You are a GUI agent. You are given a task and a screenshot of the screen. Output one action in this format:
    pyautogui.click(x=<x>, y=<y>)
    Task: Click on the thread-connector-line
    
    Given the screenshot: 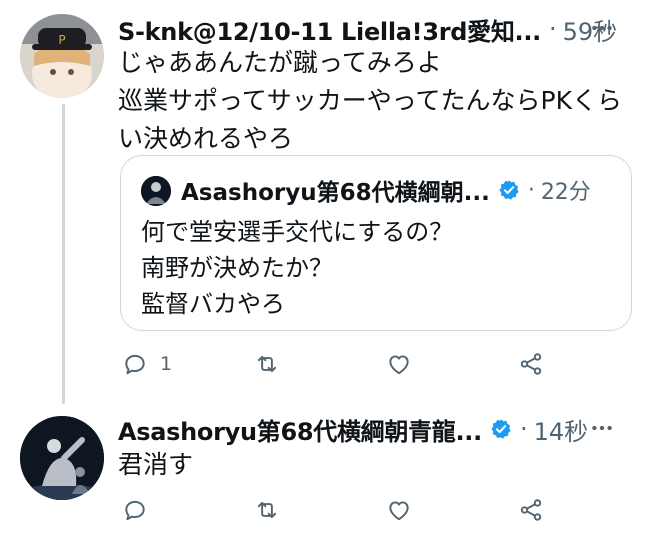 What is the action you would take?
    pyautogui.click(x=63, y=254)
    